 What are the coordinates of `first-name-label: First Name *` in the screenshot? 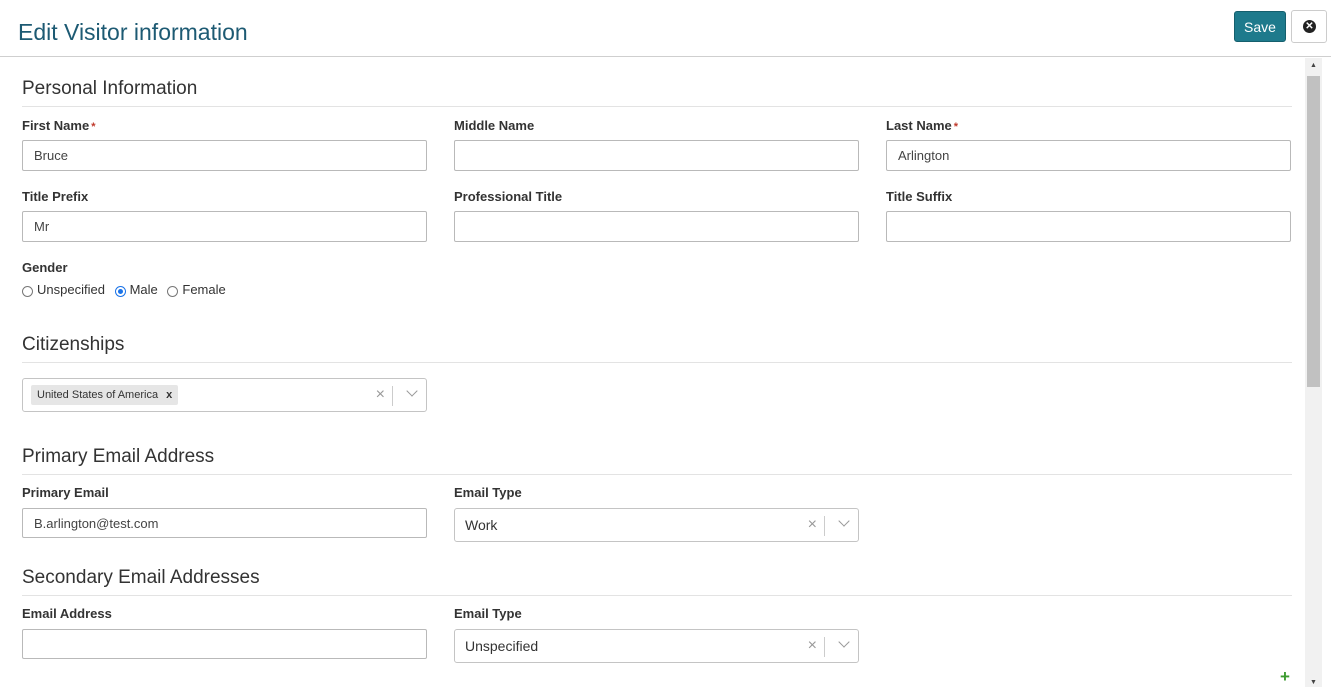 It's located at (58, 126).